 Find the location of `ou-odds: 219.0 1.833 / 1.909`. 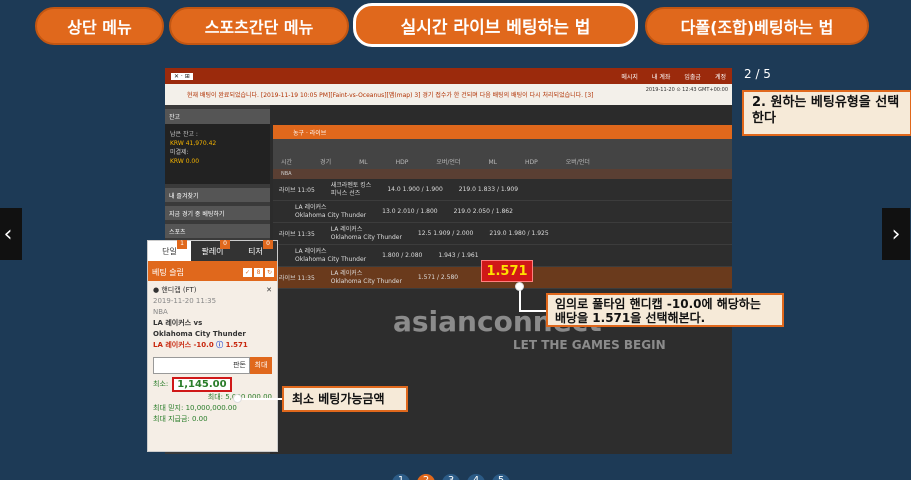

ou-odds: 219.0 1.833 / 1.909 is located at coordinates (488, 189).